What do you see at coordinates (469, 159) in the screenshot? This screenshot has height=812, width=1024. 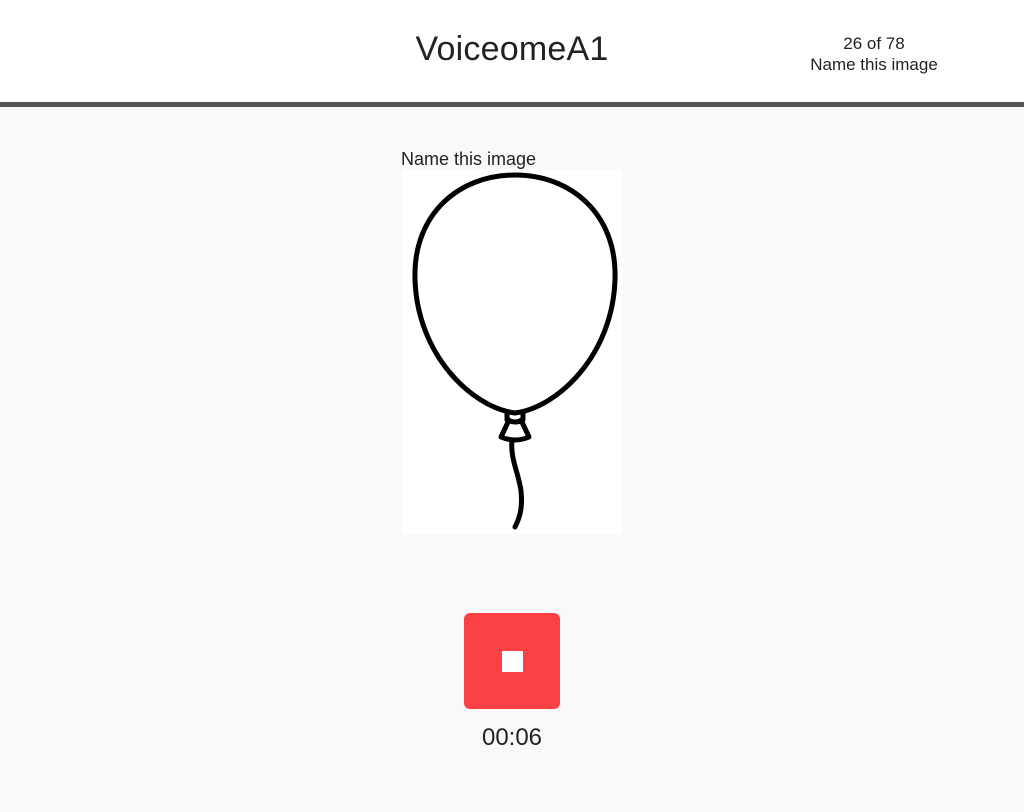 I see `image-prompt: Name this image` at bounding box center [469, 159].